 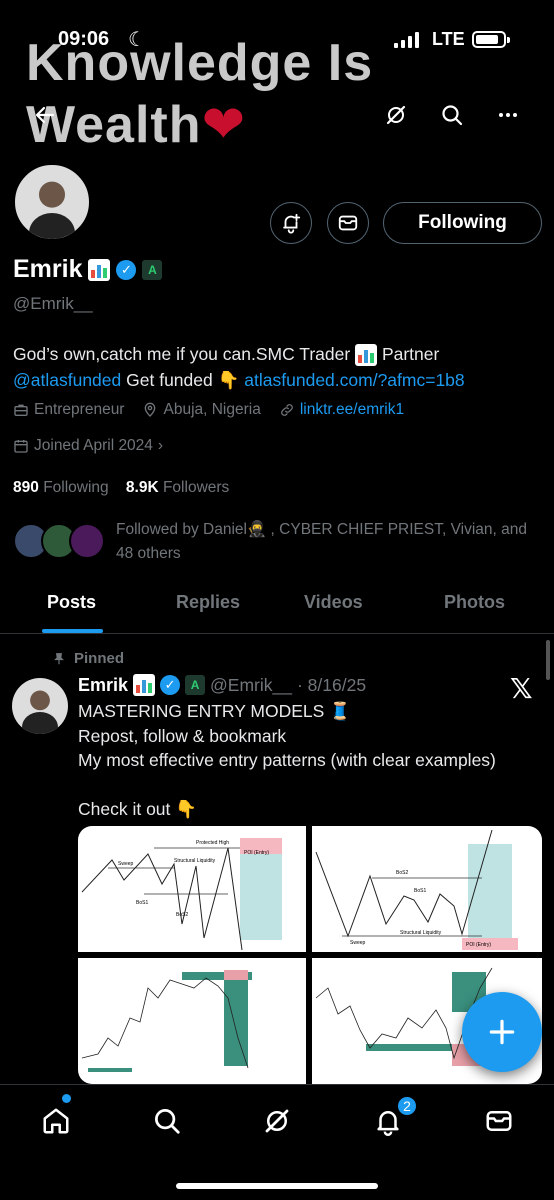 I want to click on home-indicator, so click(x=277, y=1186).